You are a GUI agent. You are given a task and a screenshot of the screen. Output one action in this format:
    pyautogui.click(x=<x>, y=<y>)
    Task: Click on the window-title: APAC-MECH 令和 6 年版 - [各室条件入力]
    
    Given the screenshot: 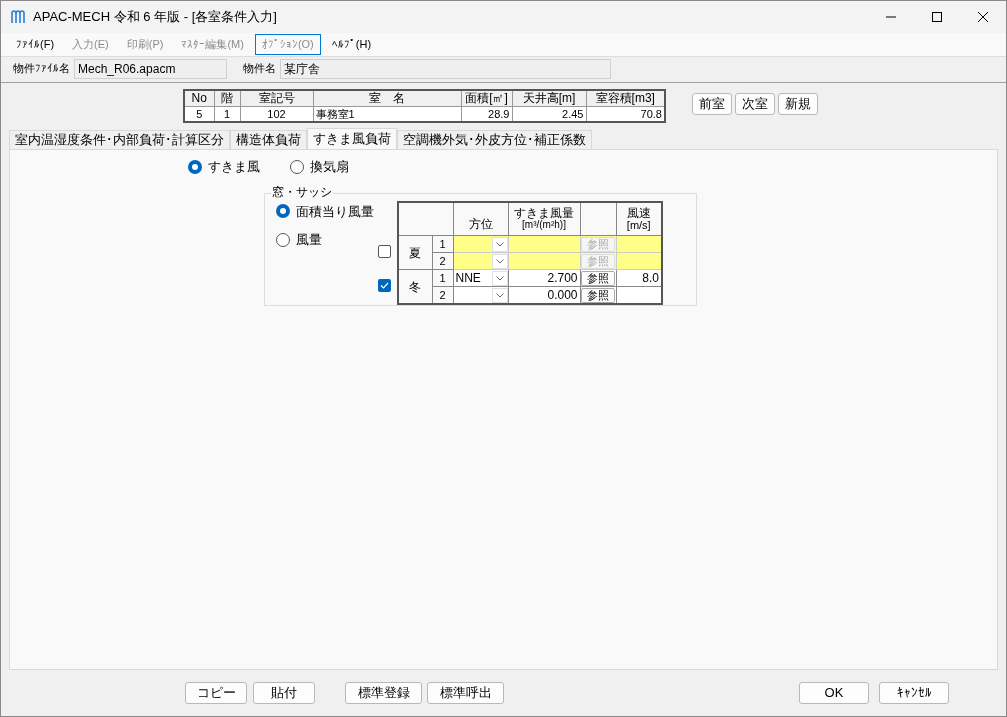 What is the action you would take?
    pyautogui.click(x=155, y=17)
    